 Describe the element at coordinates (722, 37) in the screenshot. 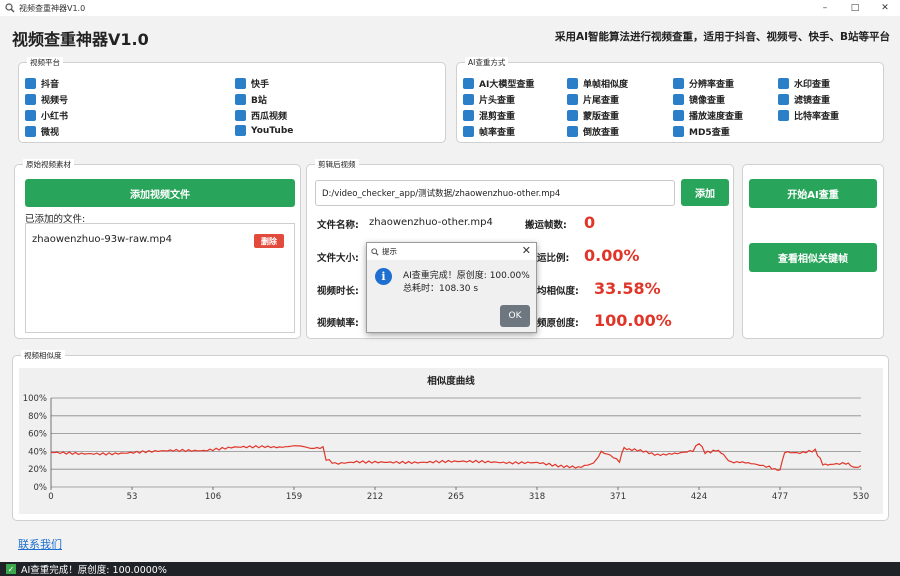

I see `tagline: 采用AI智能算法进行视频查重，适用于抖音、视频号、快手、B站等平台` at that location.